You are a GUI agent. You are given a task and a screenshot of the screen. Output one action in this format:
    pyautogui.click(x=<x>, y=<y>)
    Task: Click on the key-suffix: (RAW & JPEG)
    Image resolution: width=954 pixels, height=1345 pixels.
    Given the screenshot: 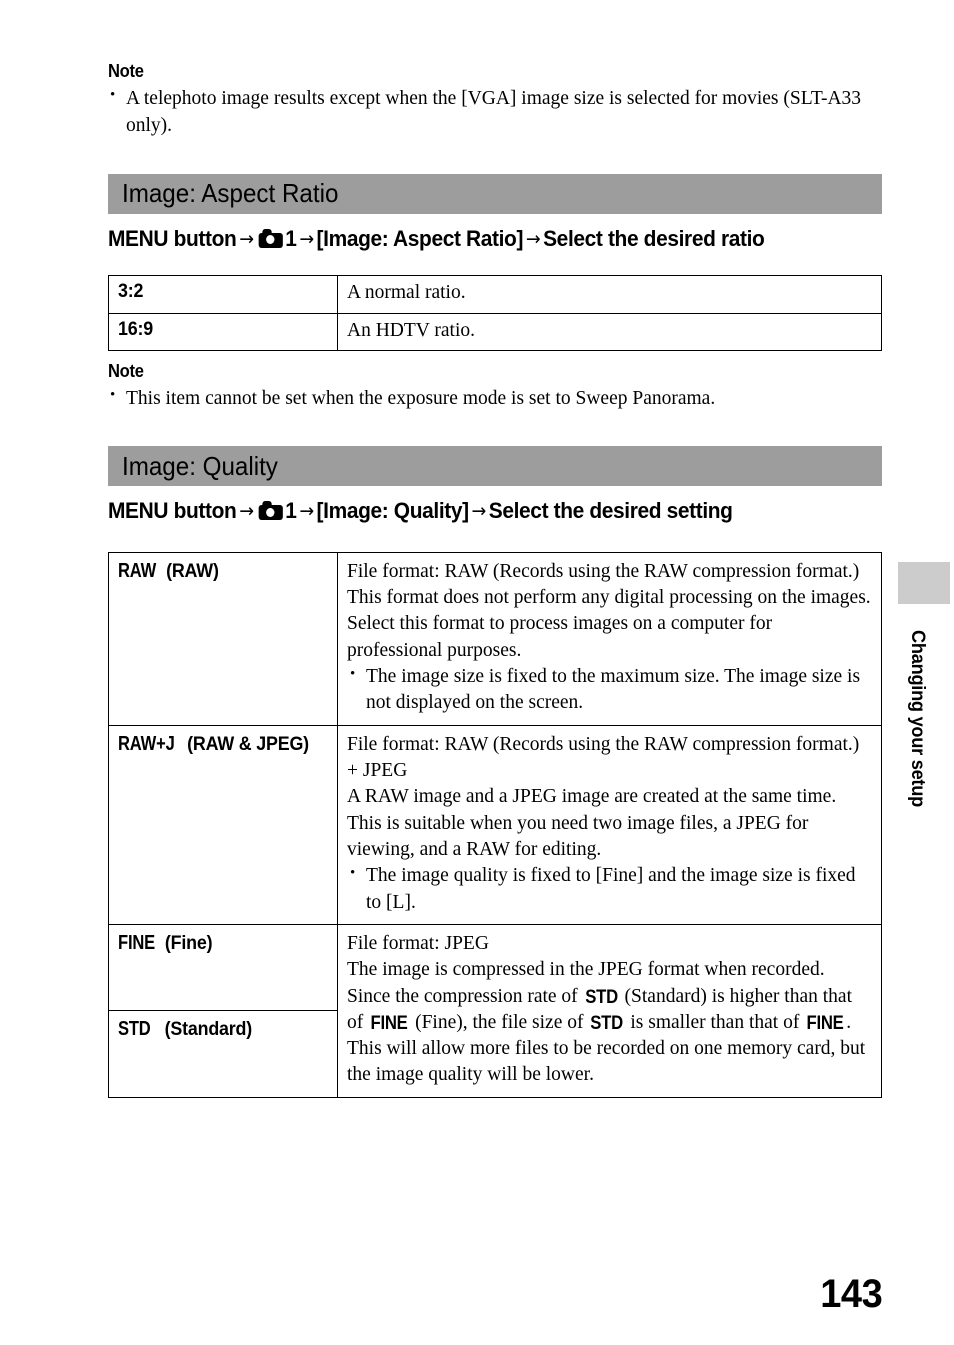 What is the action you would take?
    pyautogui.click(x=248, y=744)
    